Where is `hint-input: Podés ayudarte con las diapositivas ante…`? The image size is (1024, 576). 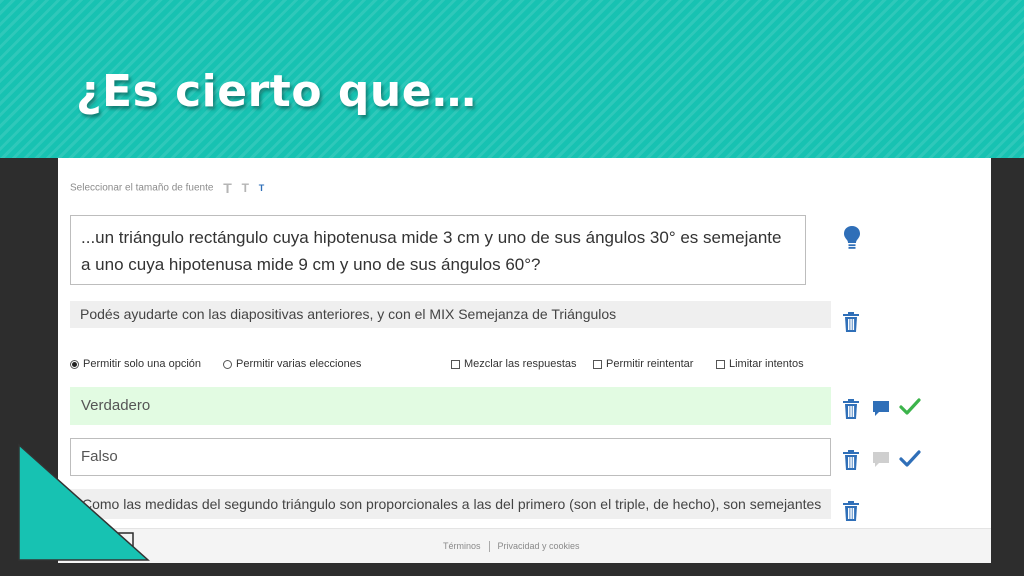
hint-input: Podés ayudarte con las diapositivas ante… is located at coordinates (450, 314).